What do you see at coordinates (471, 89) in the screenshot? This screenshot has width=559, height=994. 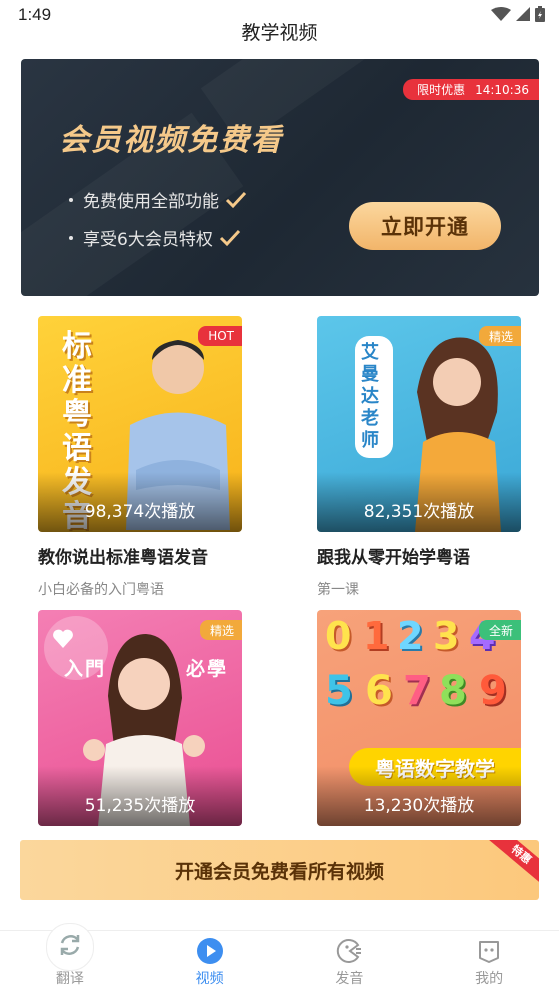 I see `promo-badge: 限时优惠 14:10:36` at bounding box center [471, 89].